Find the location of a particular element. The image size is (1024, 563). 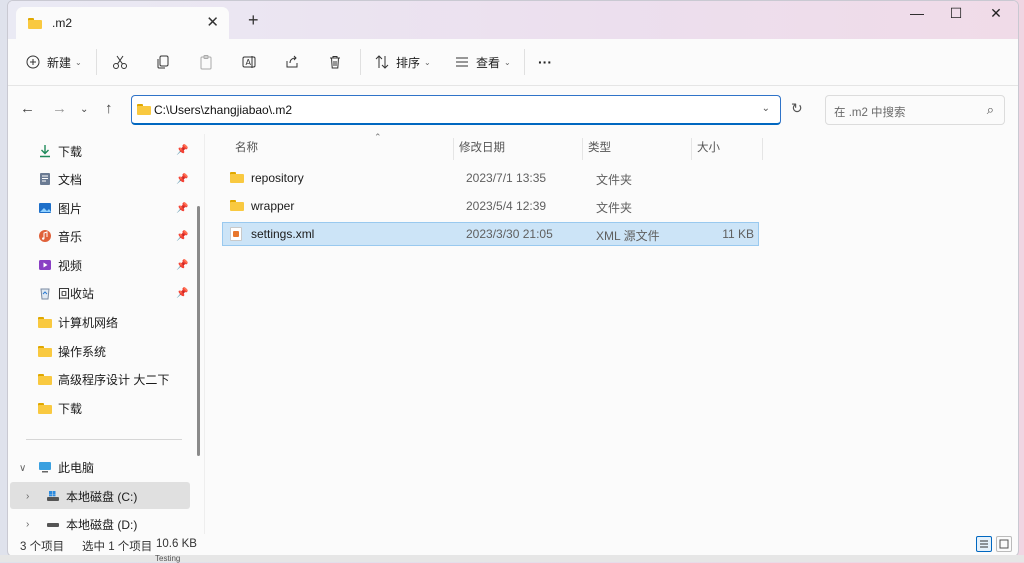

paste-icon is located at coordinates (206, 62).